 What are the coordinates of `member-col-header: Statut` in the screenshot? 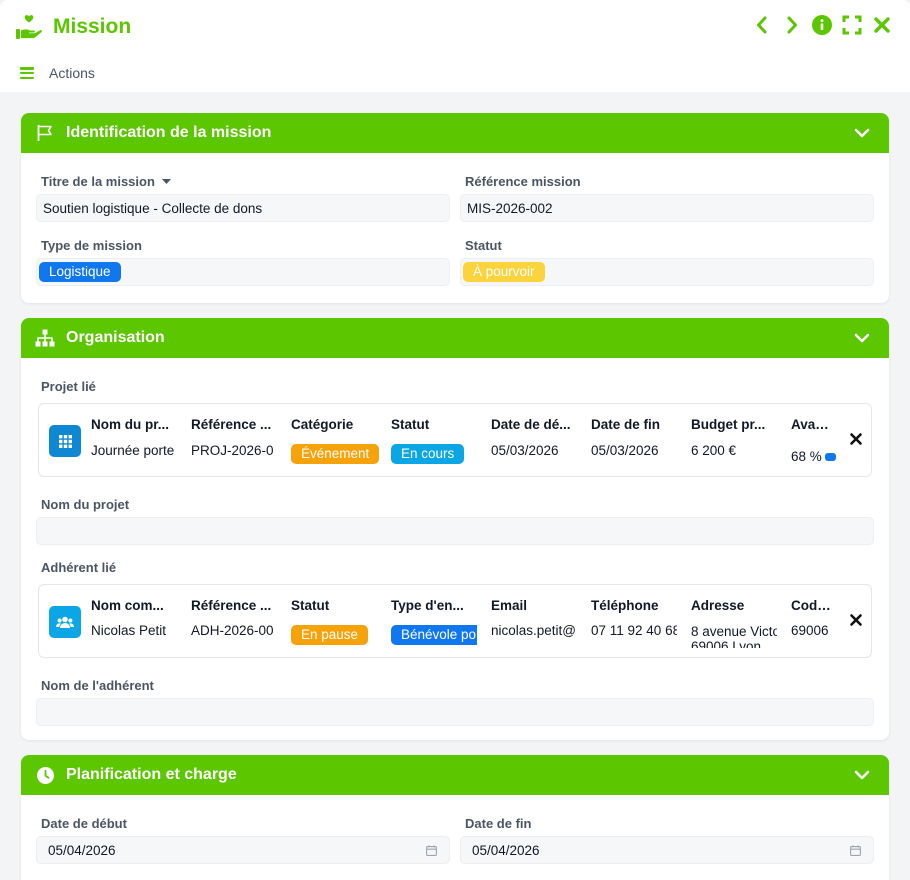 It's located at (310, 605).